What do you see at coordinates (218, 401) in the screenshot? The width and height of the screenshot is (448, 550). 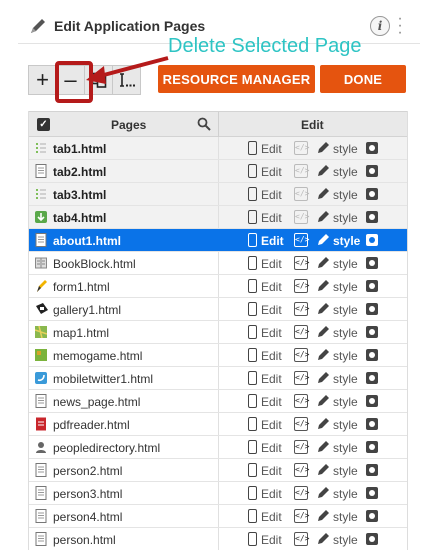 I see `table-row: news_page.html Edit </> style` at bounding box center [218, 401].